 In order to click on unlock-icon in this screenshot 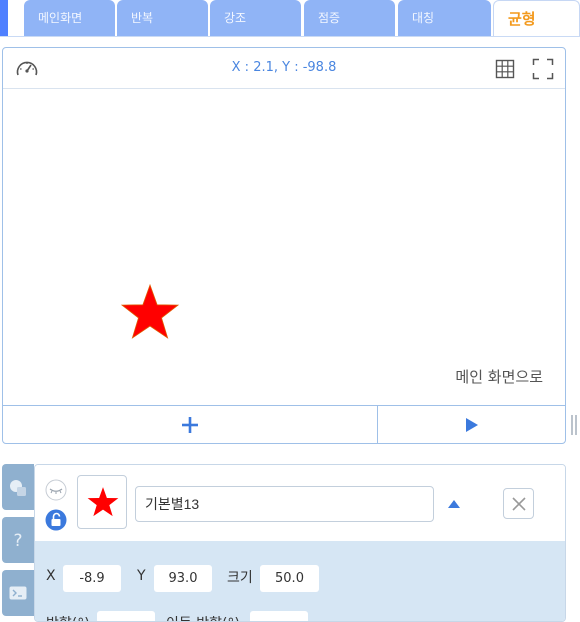, I will do `click(56, 520)`.